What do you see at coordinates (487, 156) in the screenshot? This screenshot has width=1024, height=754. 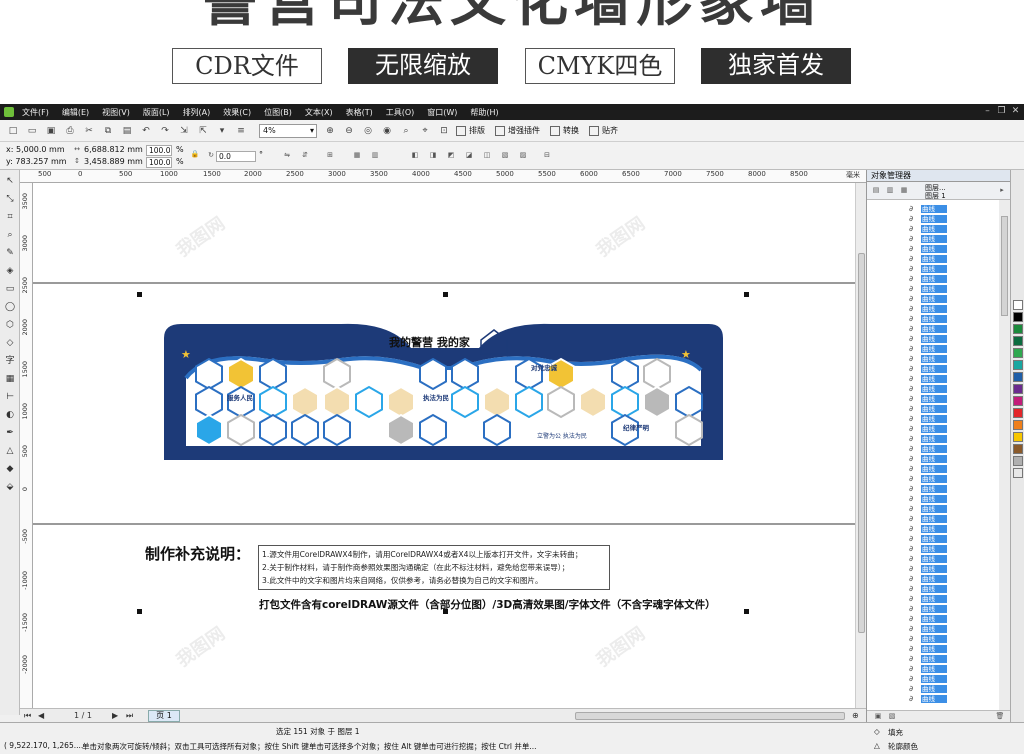 I see `front-minus-back-icon: ◫` at bounding box center [487, 156].